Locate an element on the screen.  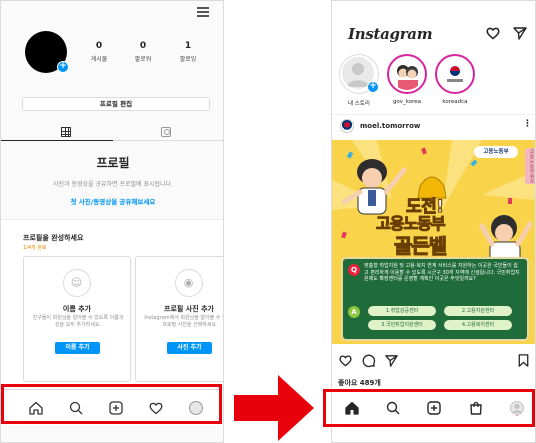
direct-message-icon is located at coordinates (520, 33).